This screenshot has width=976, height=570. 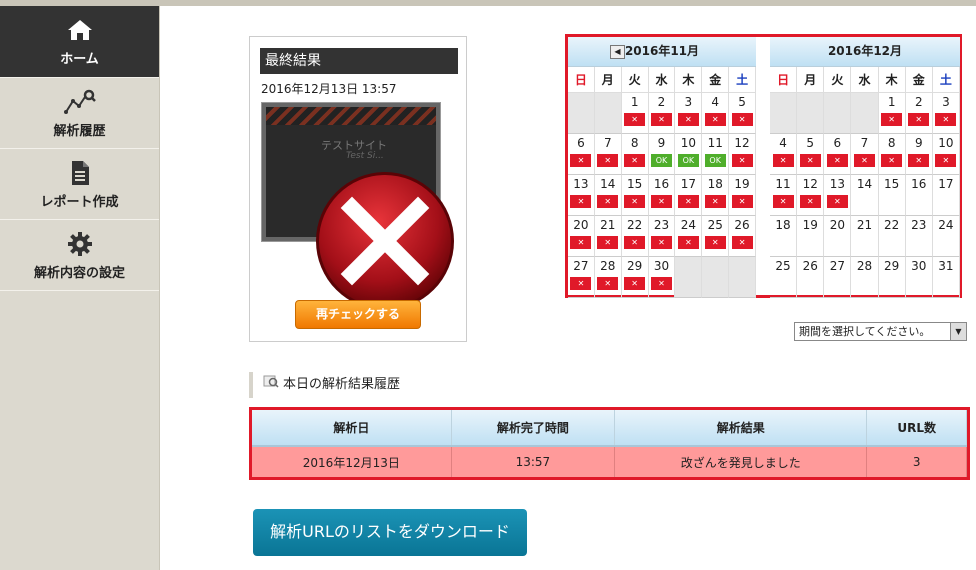 I want to click on calendar-day: 19 ✕, so click(x=742, y=195).